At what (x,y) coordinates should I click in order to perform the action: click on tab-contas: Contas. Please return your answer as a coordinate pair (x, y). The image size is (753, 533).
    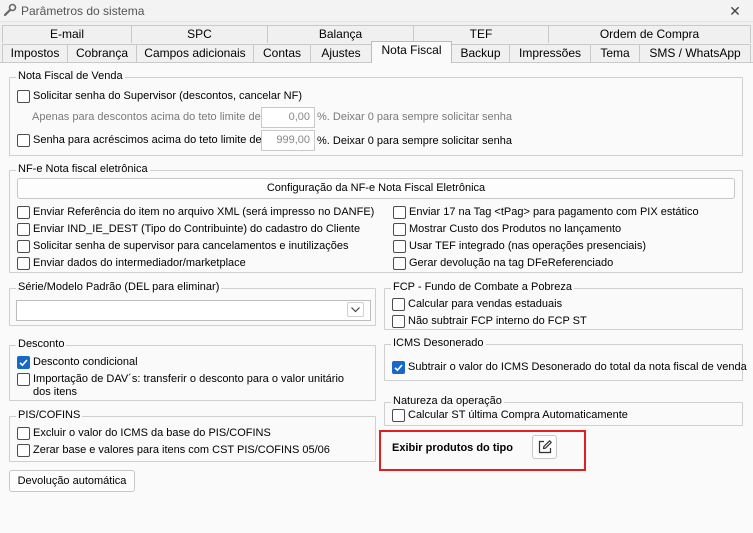
    Looking at the image, I should click on (282, 53).